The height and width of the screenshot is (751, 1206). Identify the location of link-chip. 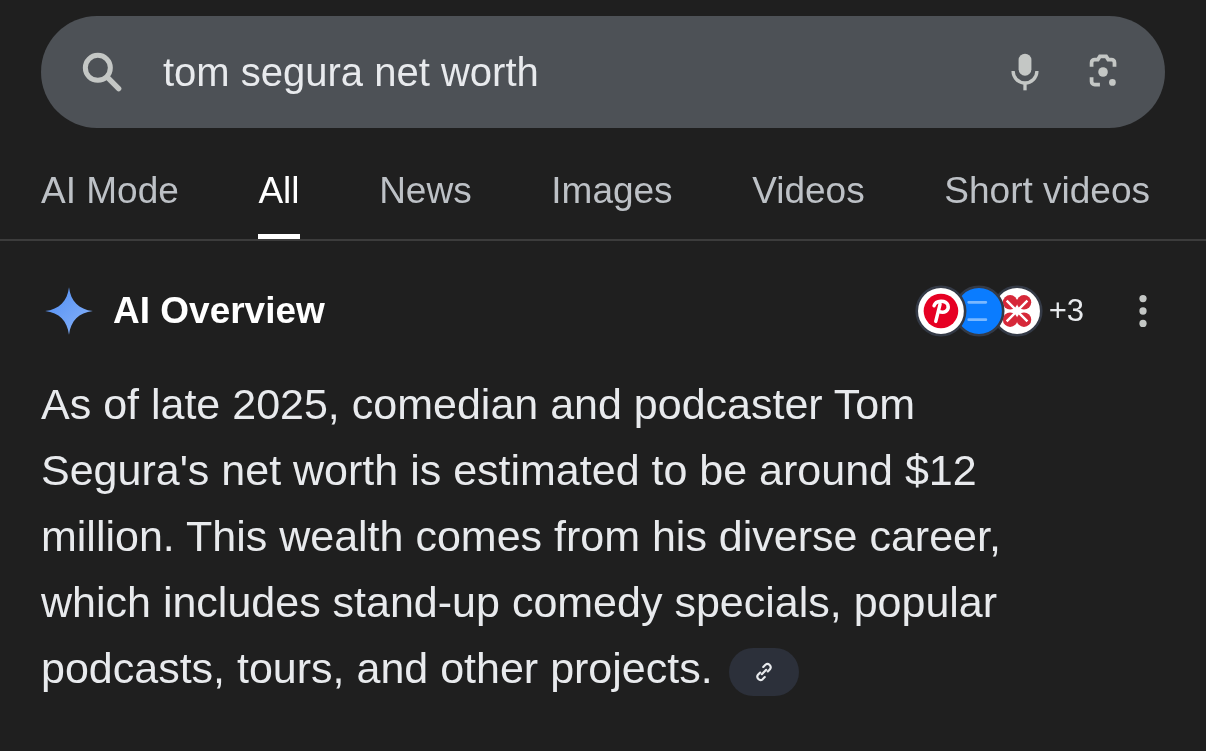
(763, 671).